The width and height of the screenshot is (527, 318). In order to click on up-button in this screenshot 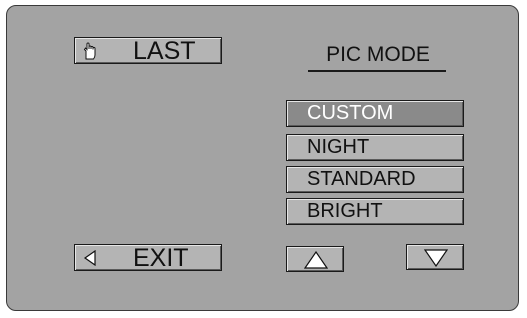, I will do `click(315, 259)`.